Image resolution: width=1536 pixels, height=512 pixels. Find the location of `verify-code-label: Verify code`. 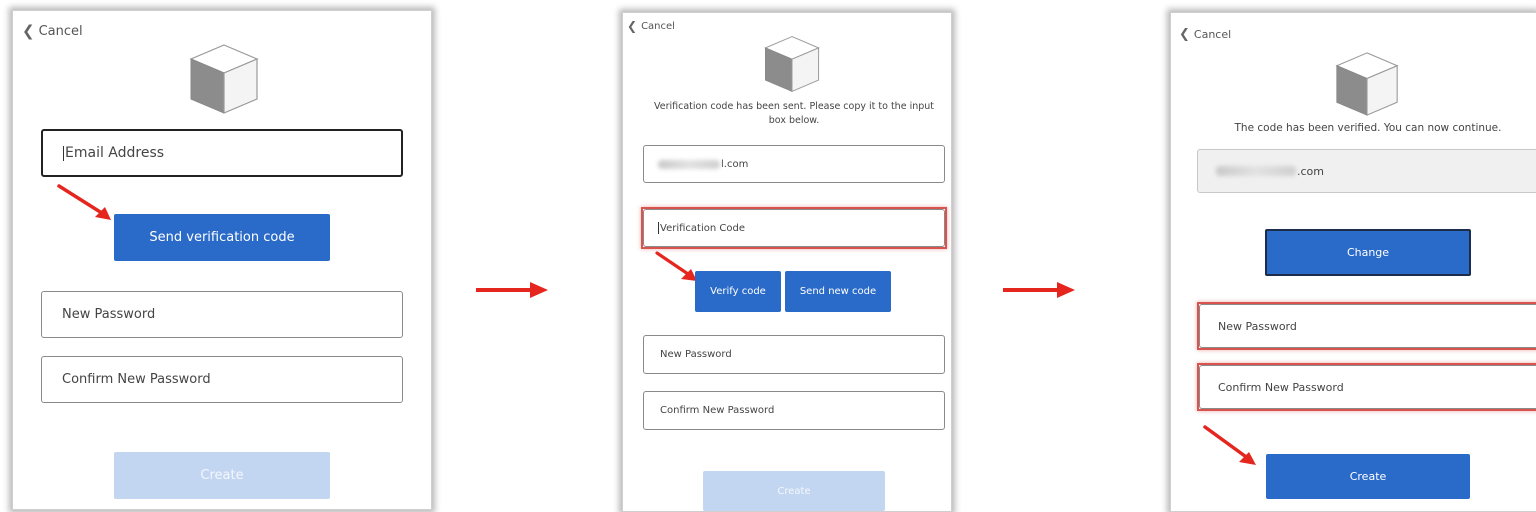

verify-code-label: Verify code is located at coordinates (738, 291).